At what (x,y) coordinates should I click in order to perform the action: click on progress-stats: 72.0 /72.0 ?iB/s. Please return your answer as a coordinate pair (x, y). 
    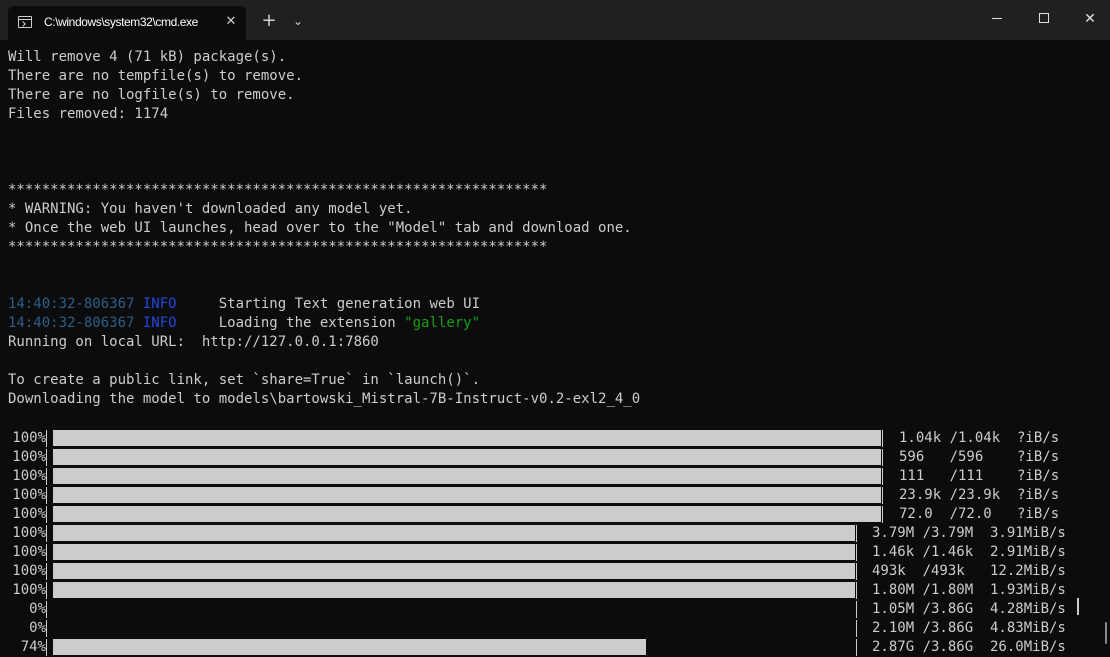
    Looking at the image, I should click on (979, 514).